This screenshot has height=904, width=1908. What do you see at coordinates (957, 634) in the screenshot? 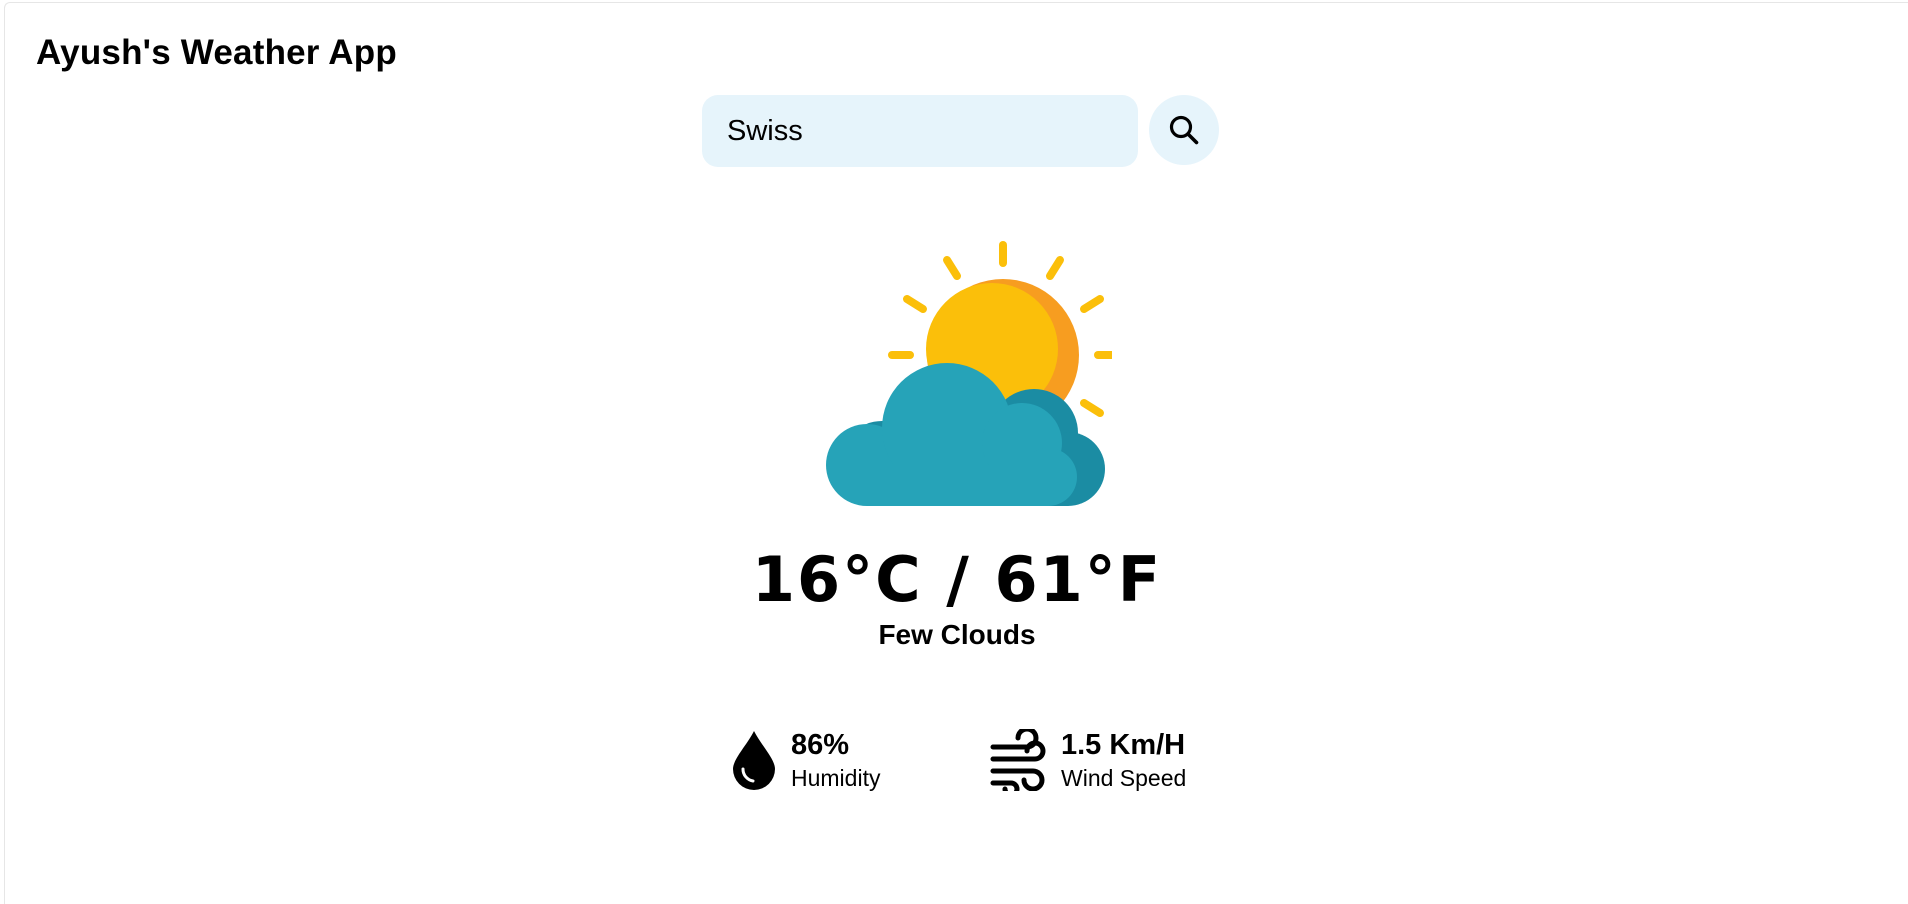
I see `weather-description: Few Clouds` at bounding box center [957, 634].